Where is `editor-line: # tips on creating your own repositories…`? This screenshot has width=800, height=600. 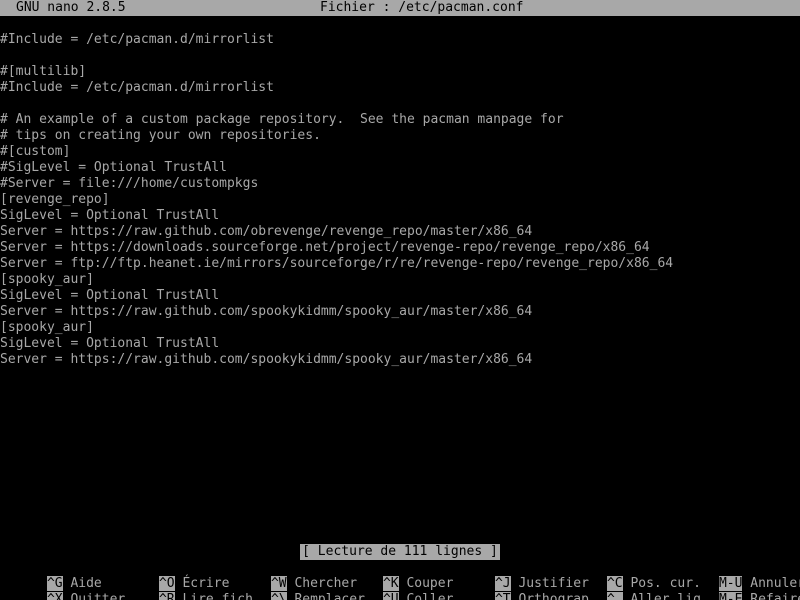
editor-line: # tips on creating your own repositories… is located at coordinates (400, 136).